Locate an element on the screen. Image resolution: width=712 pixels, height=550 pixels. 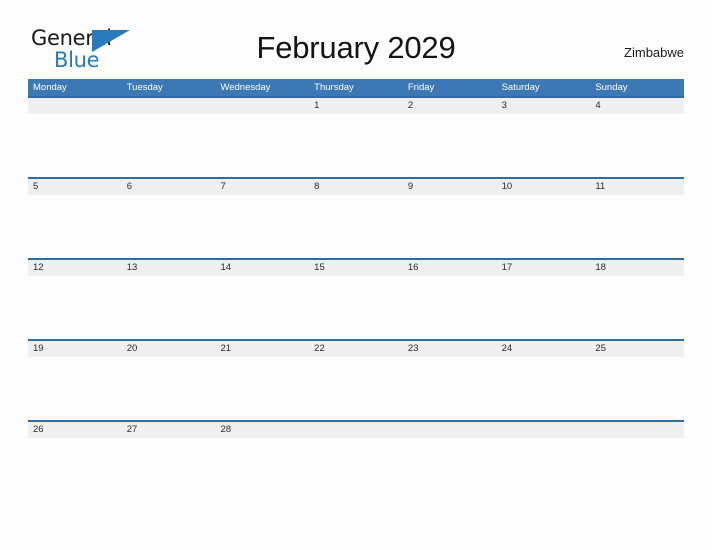
weekday-header-saturday: Saturday is located at coordinates (520, 87).